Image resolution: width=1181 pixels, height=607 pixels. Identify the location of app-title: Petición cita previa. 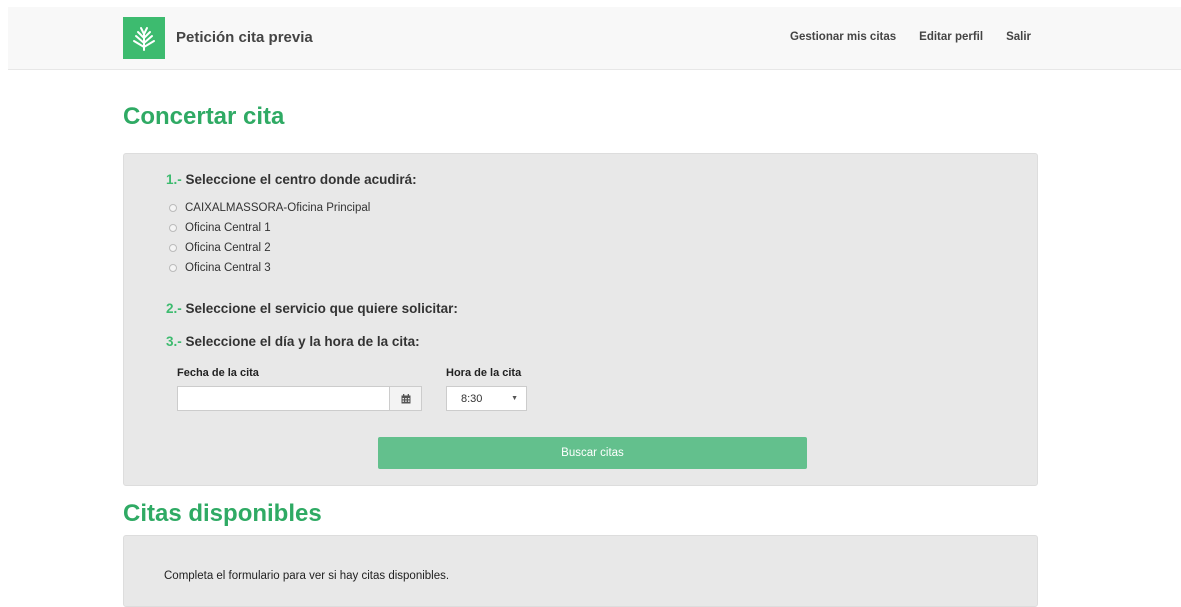
(244, 37).